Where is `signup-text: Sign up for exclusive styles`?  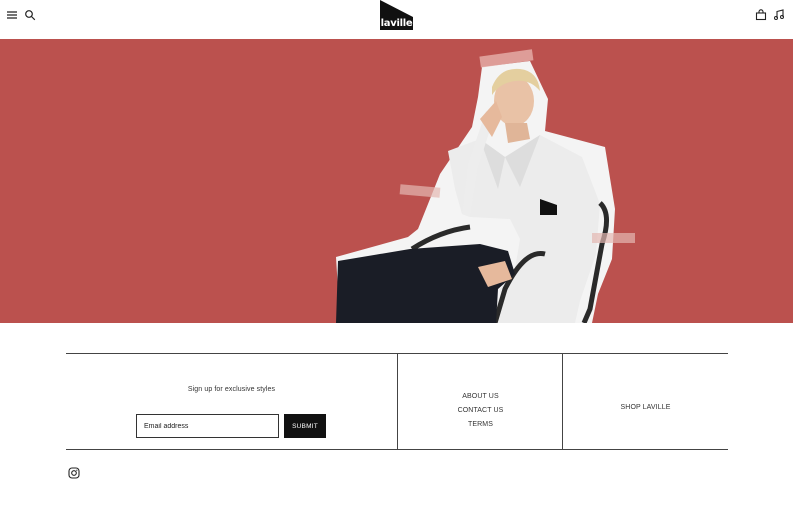
signup-text: Sign up for exclusive styles is located at coordinates (231, 389).